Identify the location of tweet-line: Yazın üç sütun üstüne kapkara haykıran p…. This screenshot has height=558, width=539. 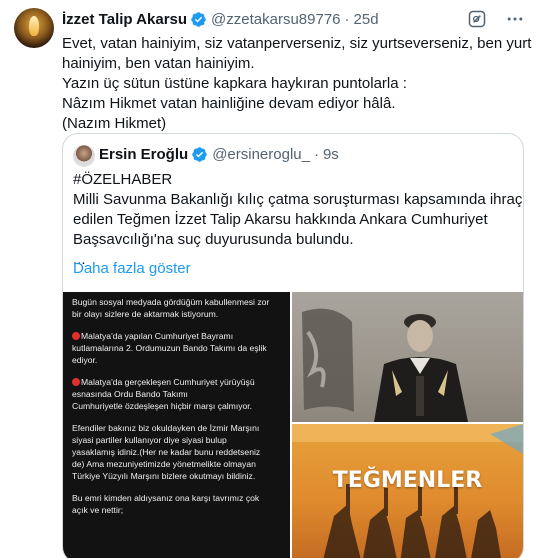
(234, 83).